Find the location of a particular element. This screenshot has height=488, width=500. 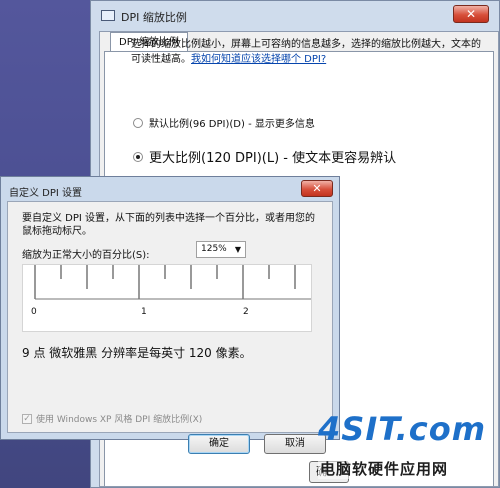

scale-value: 125% is located at coordinates (214, 249).